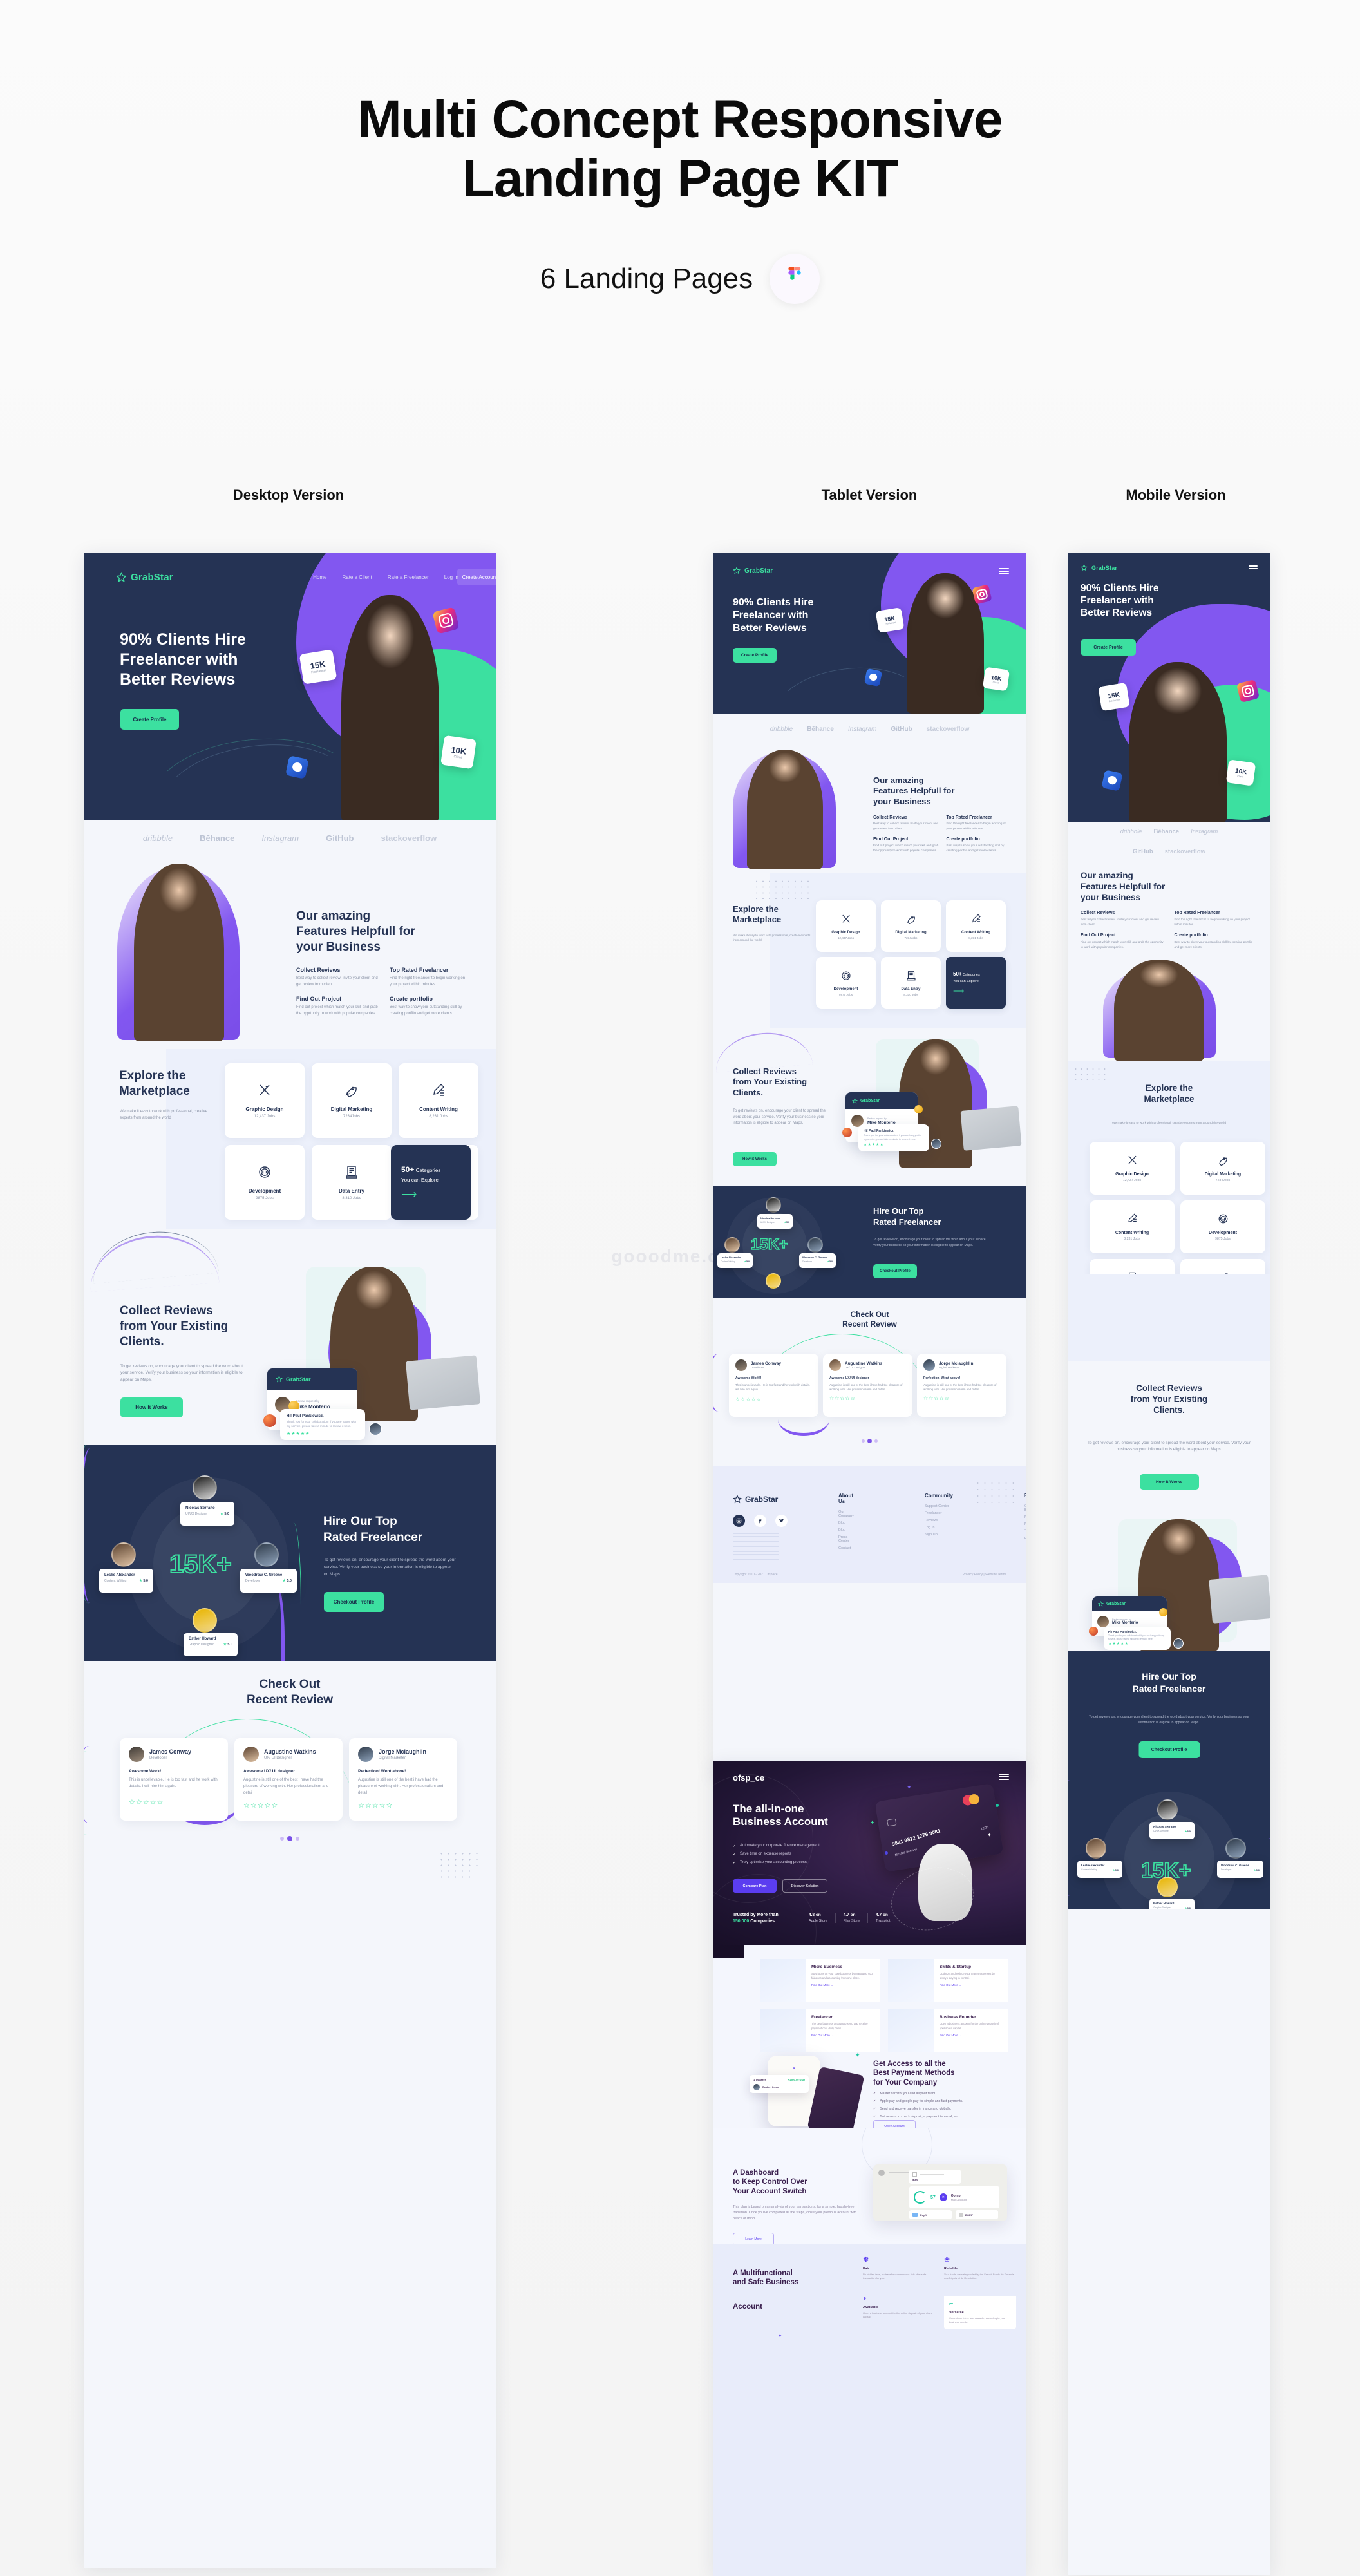 Image resolution: width=1360 pixels, height=2576 pixels. Describe the element at coordinates (939, 1535) in the screenshot. I see `footer-link: Sign Up` at that location.